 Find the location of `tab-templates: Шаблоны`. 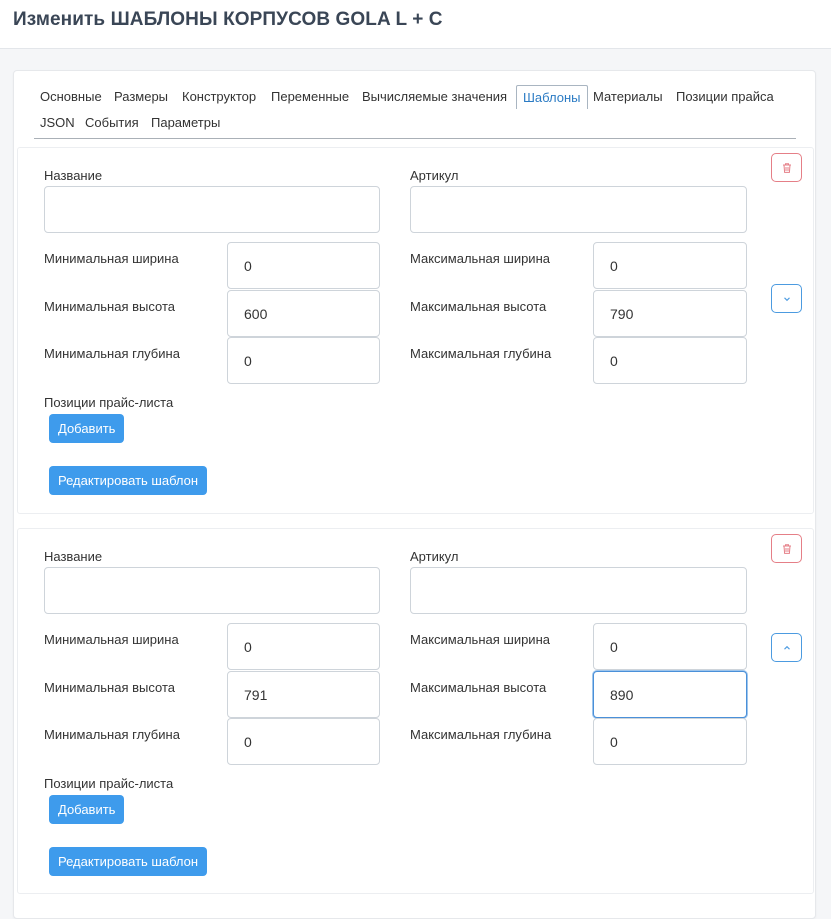

tab-templates: Шаблоны is located at coordinates (552, 97).